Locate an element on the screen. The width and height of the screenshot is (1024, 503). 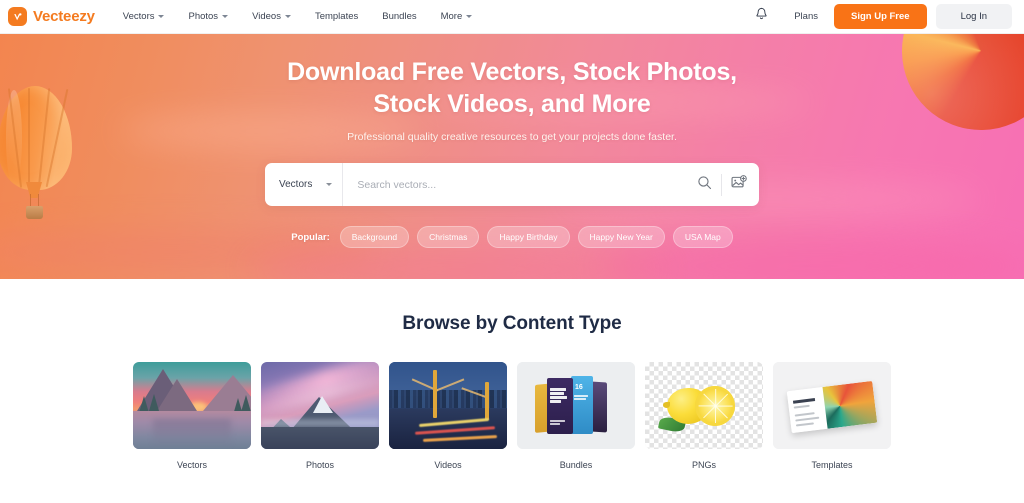
sign-up-free-button: Sign Up Free is located at coordinates (880, 16).